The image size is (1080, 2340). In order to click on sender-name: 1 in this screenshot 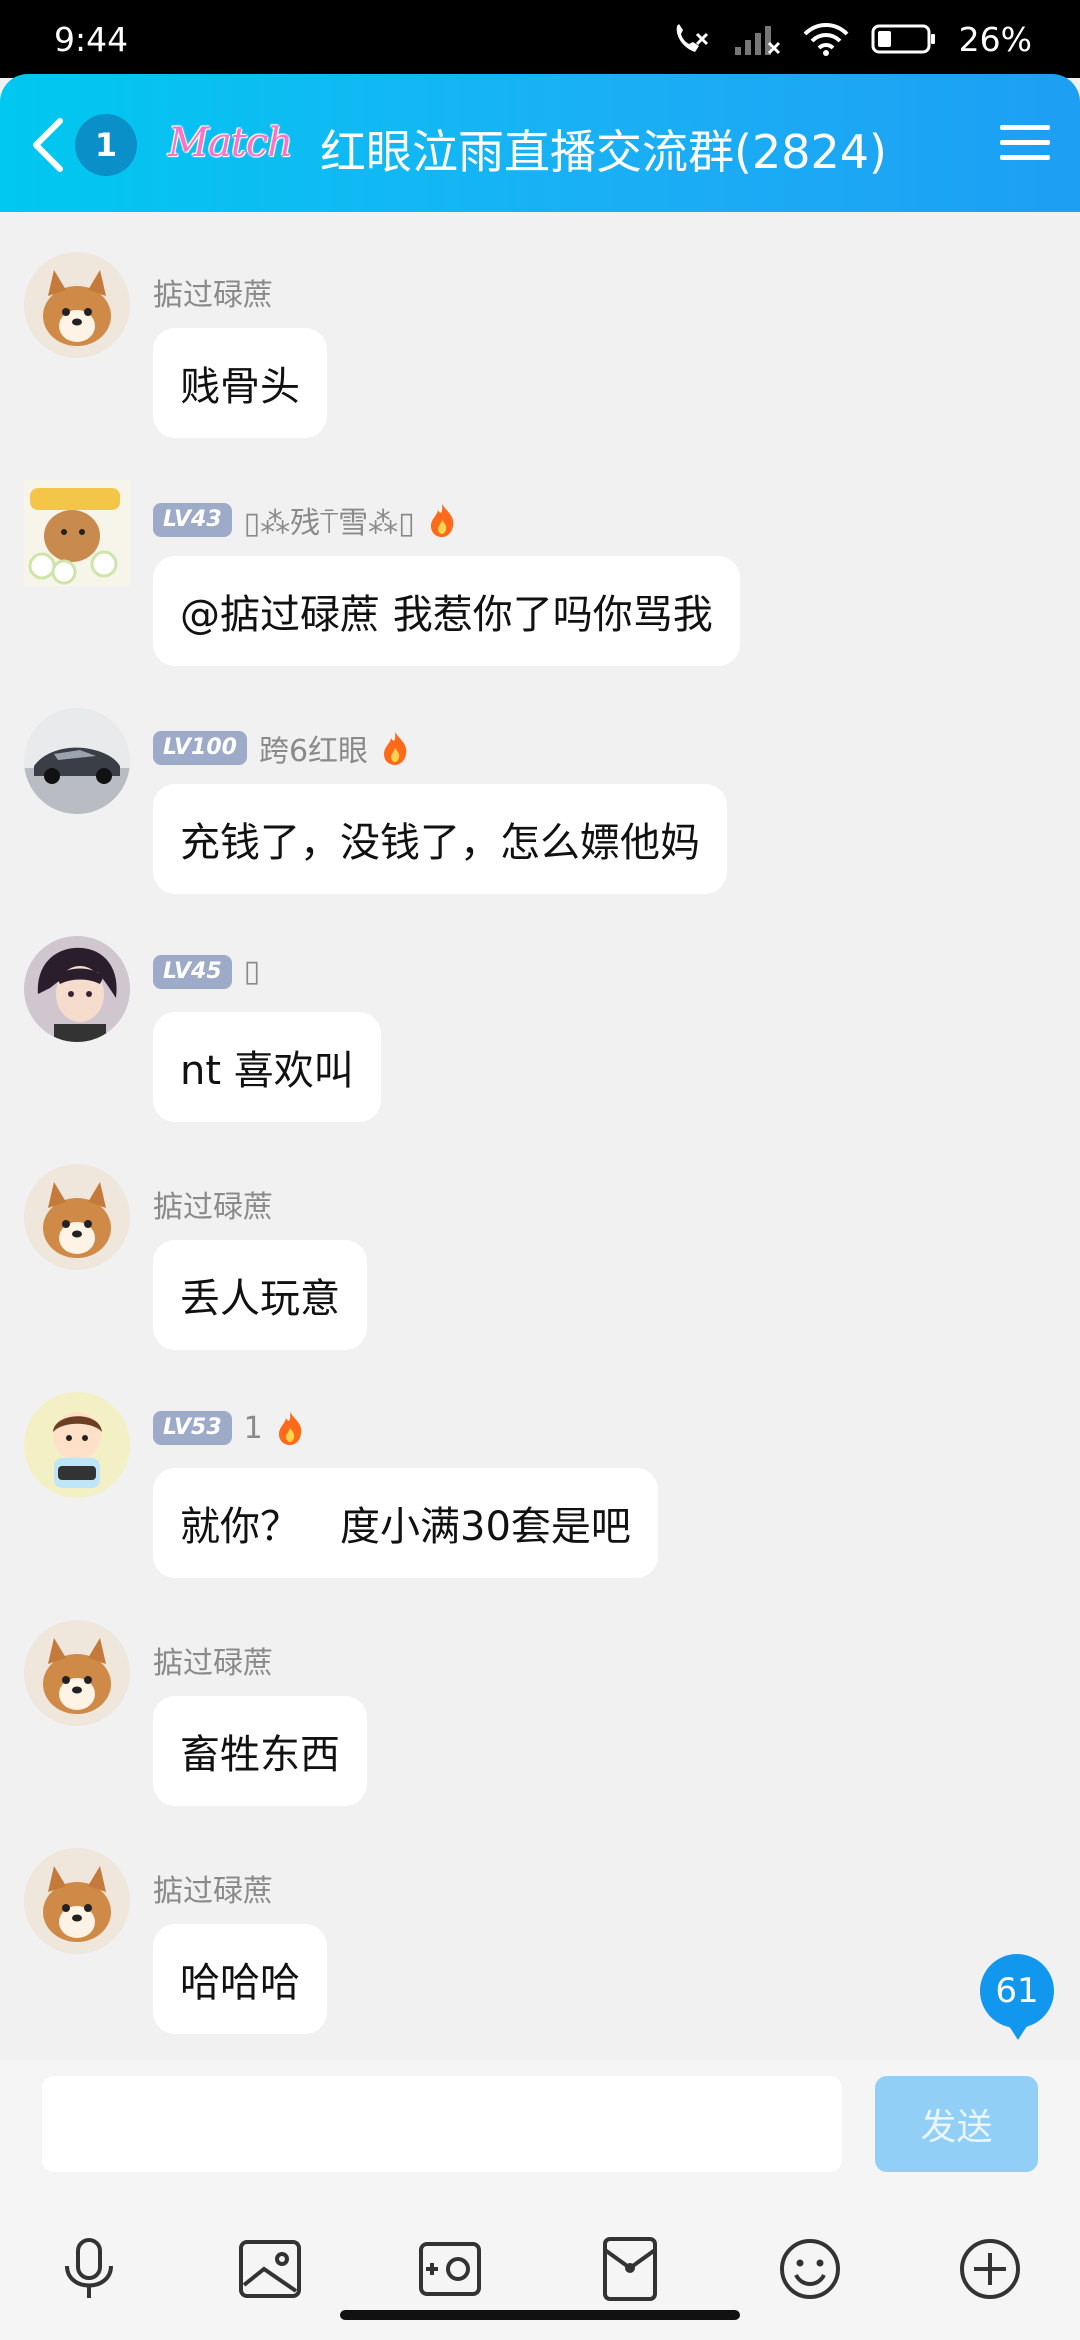, I will do `click(253, 1428)`.